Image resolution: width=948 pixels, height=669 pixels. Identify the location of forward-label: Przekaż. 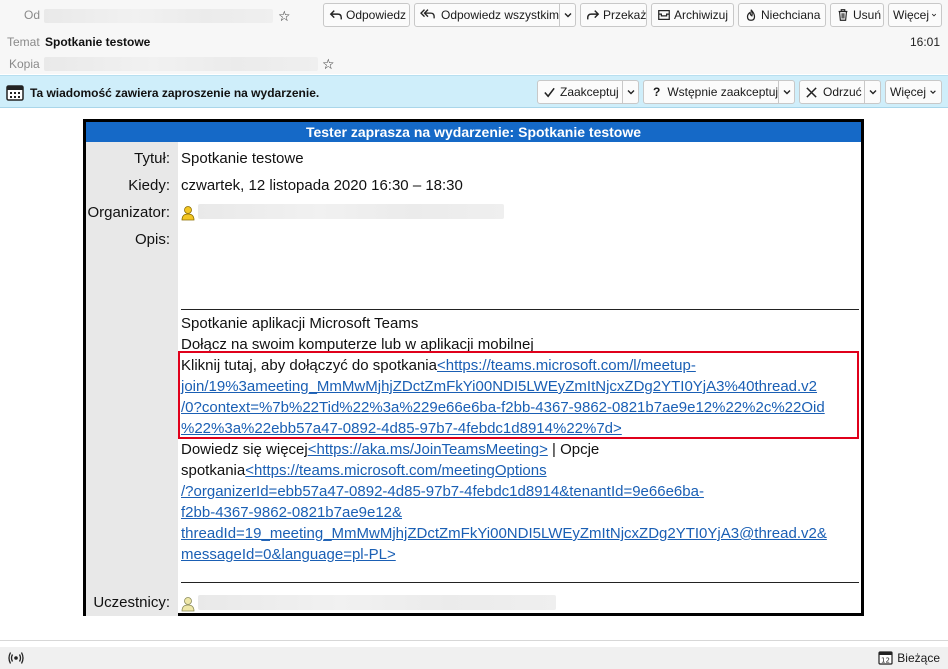
(625, 15).